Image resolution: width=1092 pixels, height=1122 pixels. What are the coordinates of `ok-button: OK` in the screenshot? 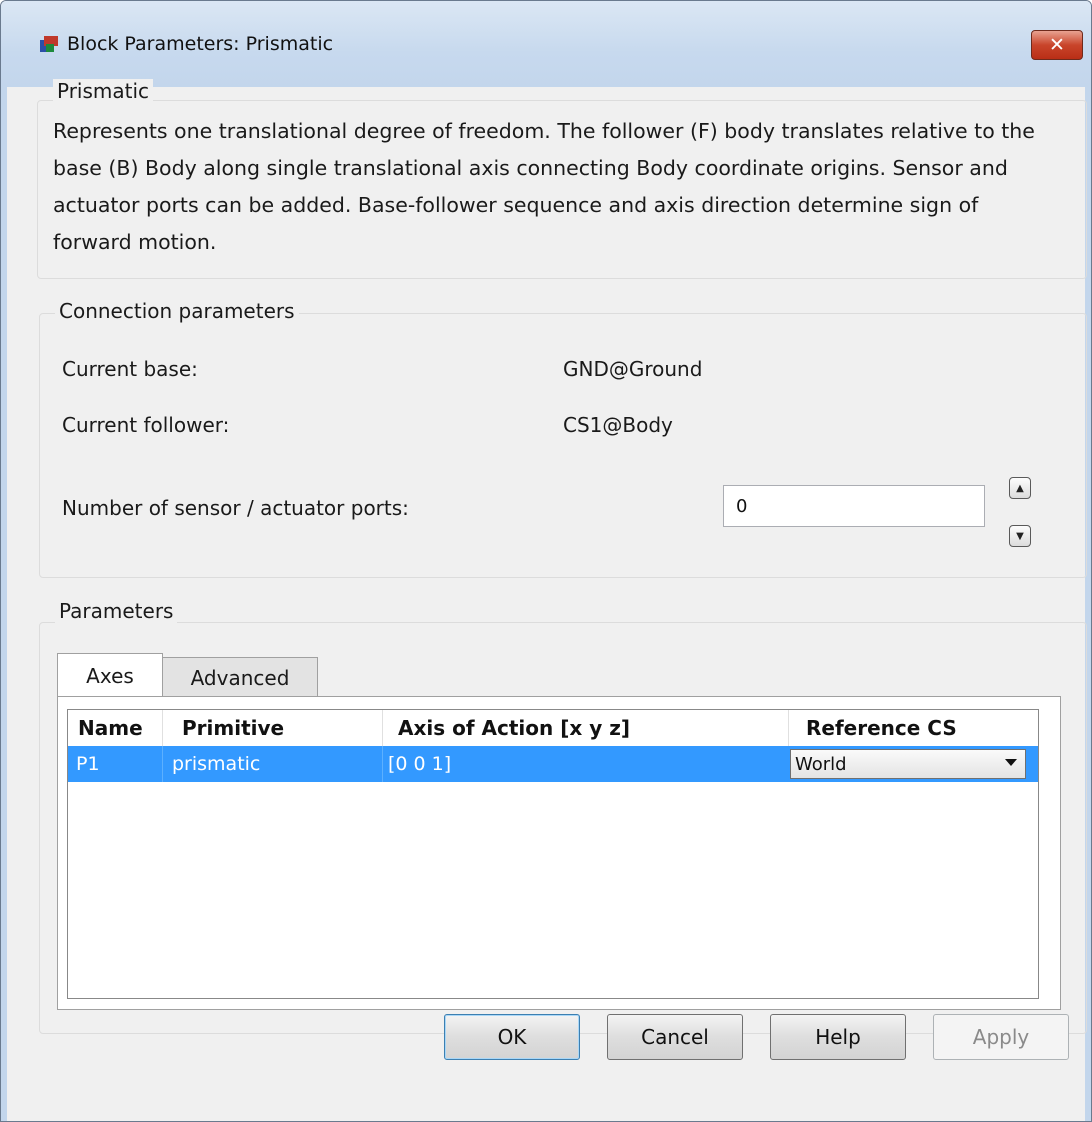 It's located at (512, 1037).